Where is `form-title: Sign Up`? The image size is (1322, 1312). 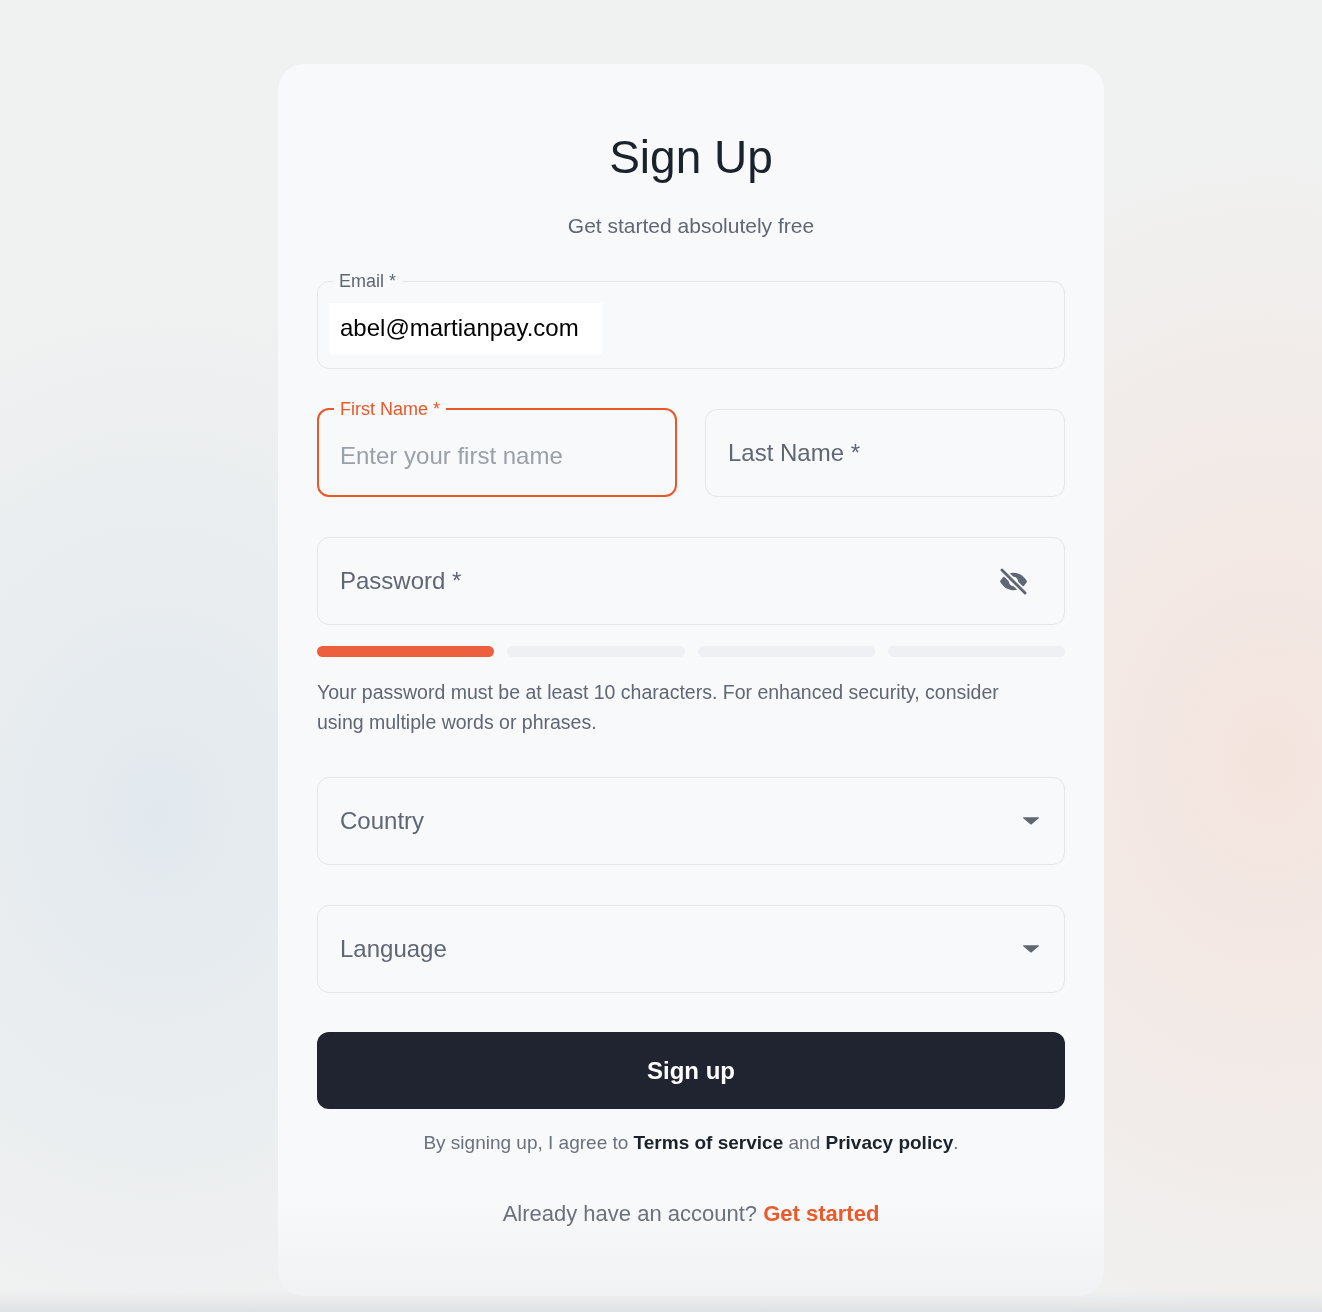 form-title: Sign Up is located at coordinates (691, 157).